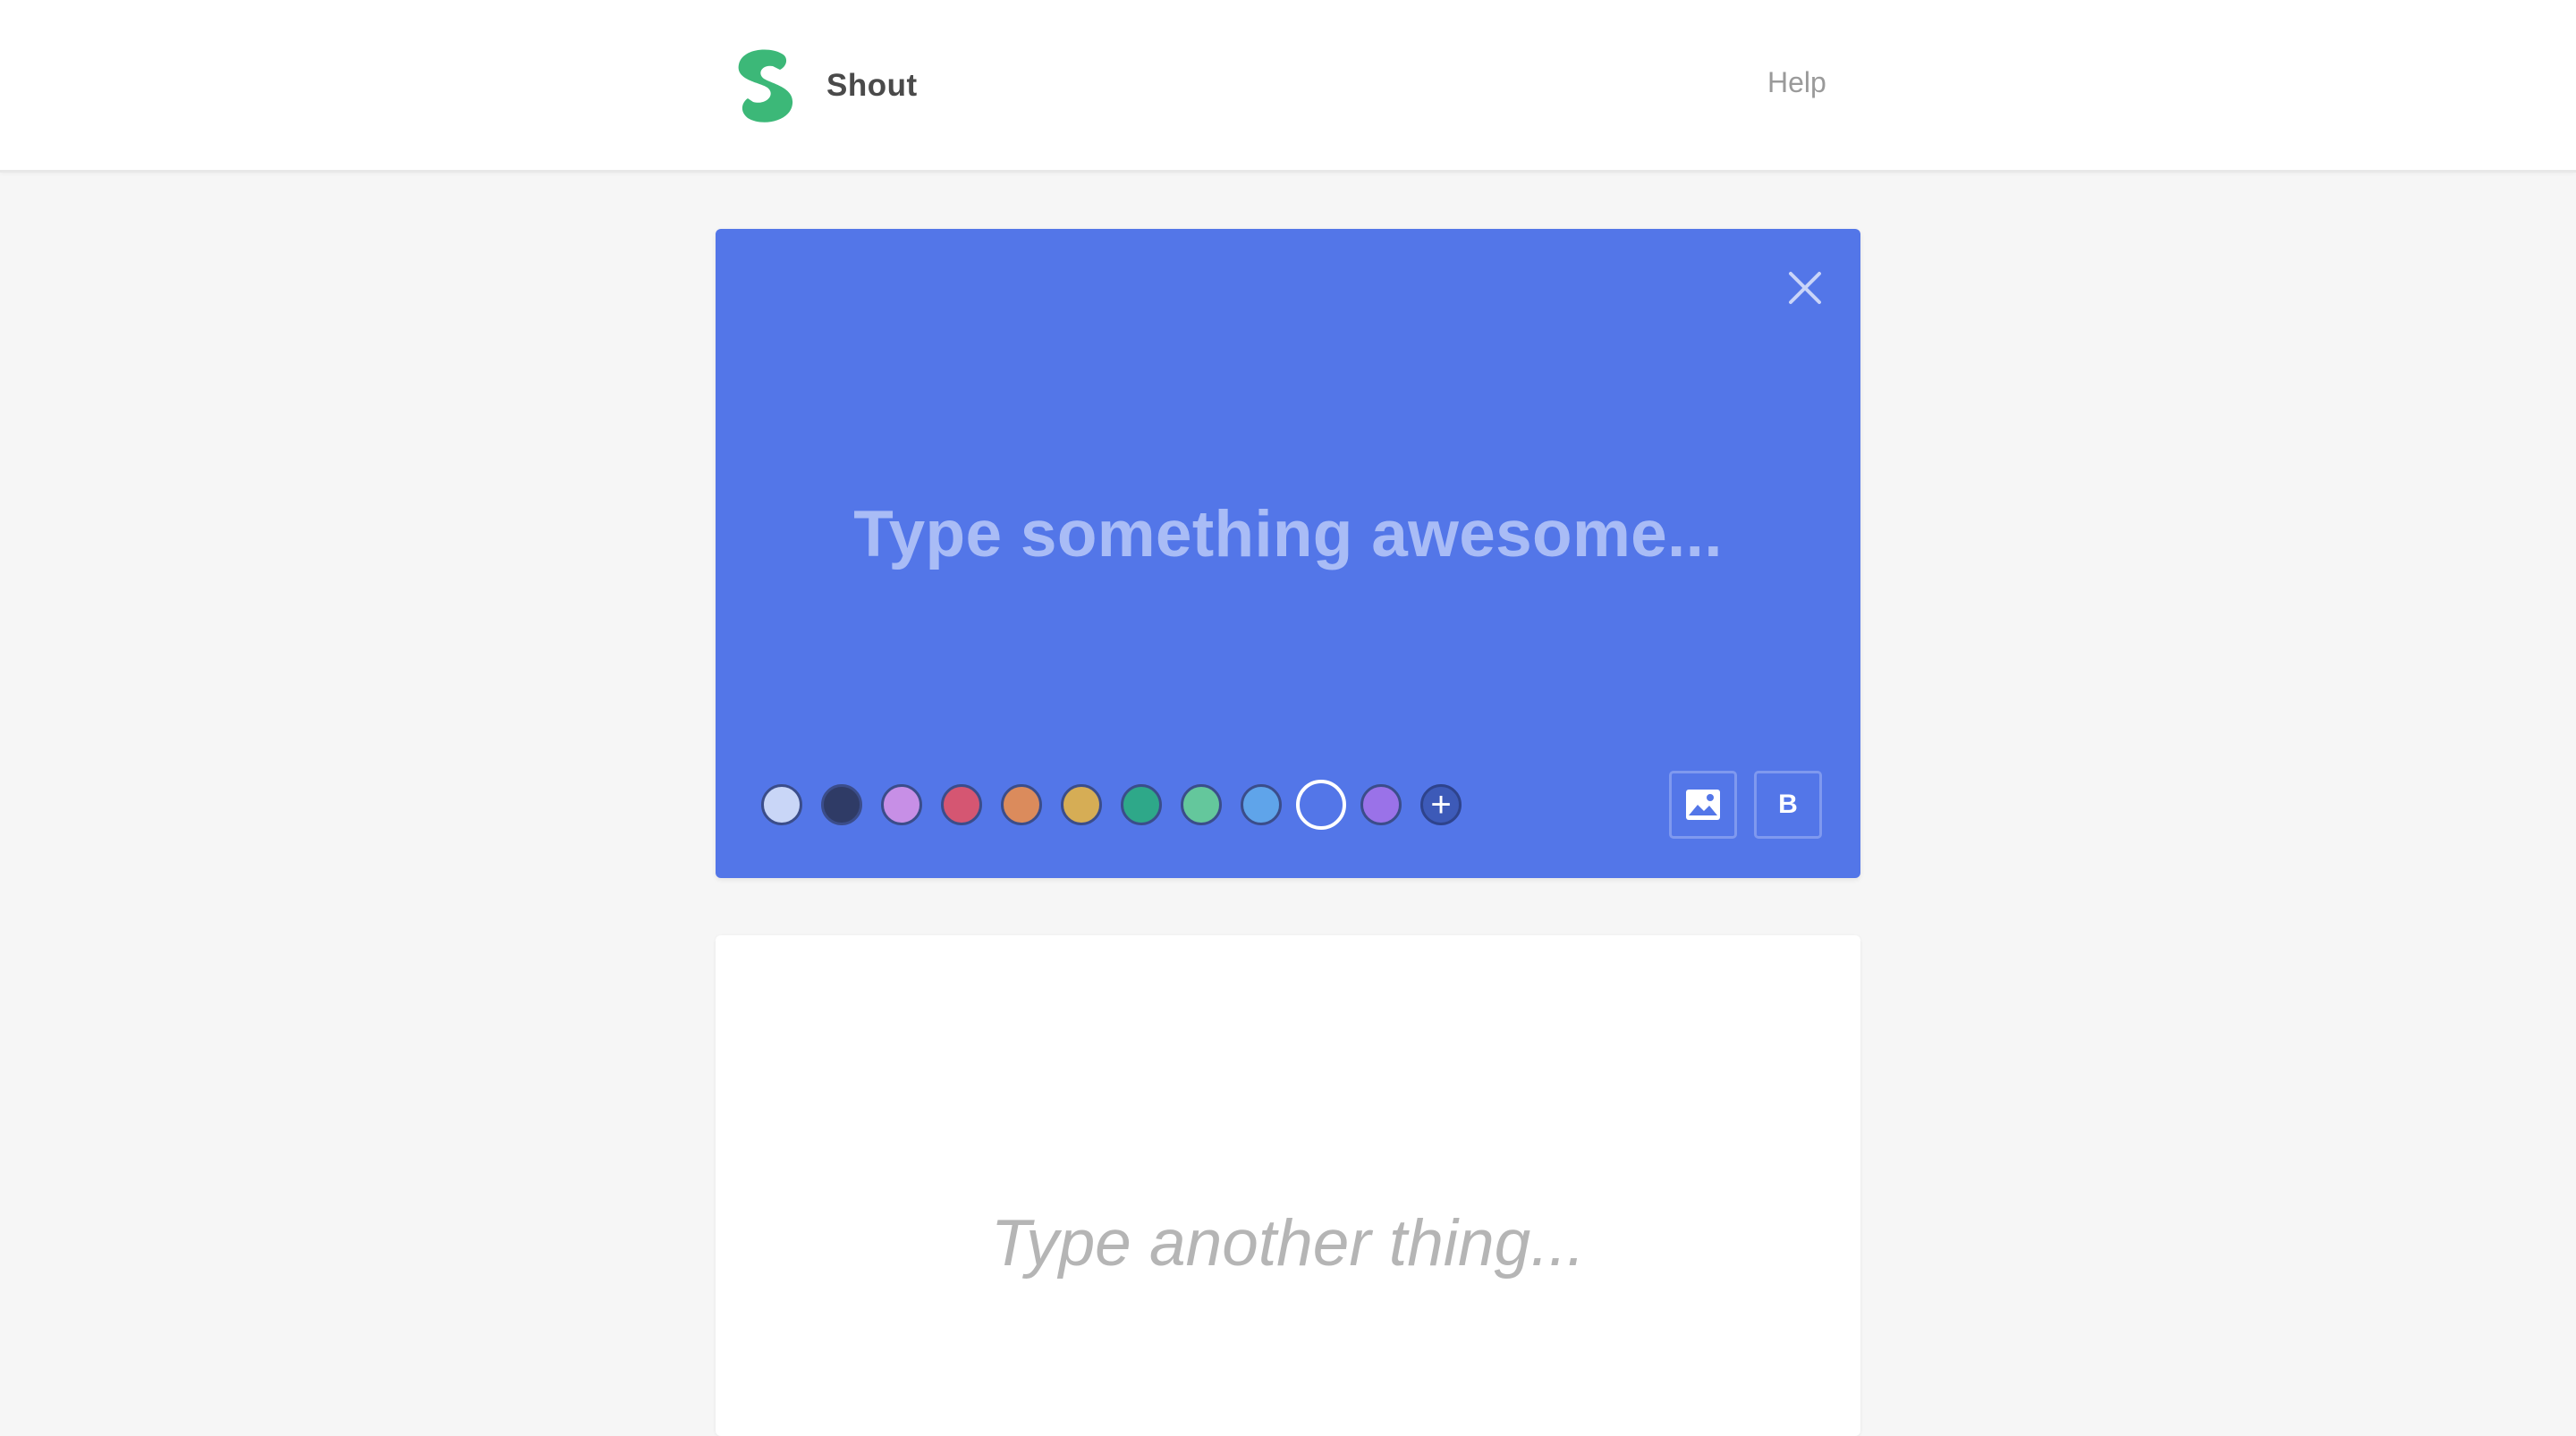 This screenshot has width=2576, height=1436. Describe the element at coordinates (765, 85) in the screenshot. I see `shout-logo-icon` at that location.